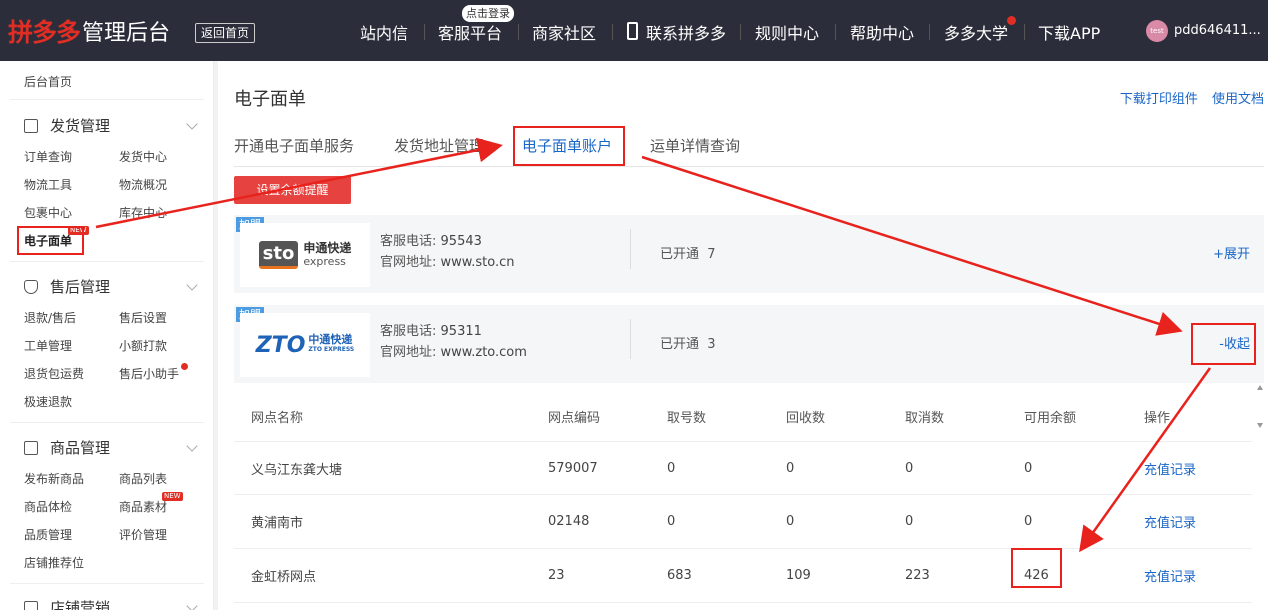  Describe the element at coordinates (31, 286) in the screenshot. I see `shield-icon` at that location.